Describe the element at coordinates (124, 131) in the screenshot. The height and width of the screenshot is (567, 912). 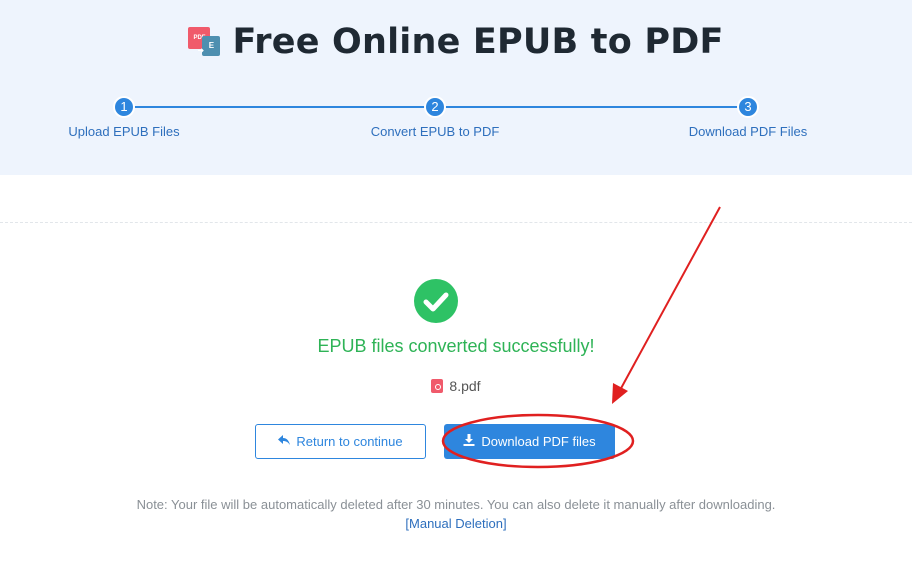
I see `step-1-label: Upload EPUB Files` at that location.